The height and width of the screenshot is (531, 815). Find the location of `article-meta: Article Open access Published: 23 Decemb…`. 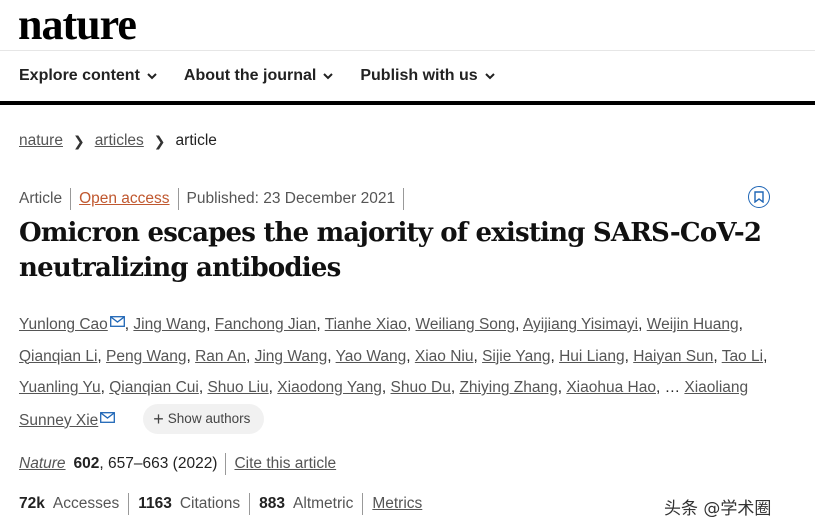

article-meta: Article Open access Published: 23 Decemb… is located at coordinates (215, 199).